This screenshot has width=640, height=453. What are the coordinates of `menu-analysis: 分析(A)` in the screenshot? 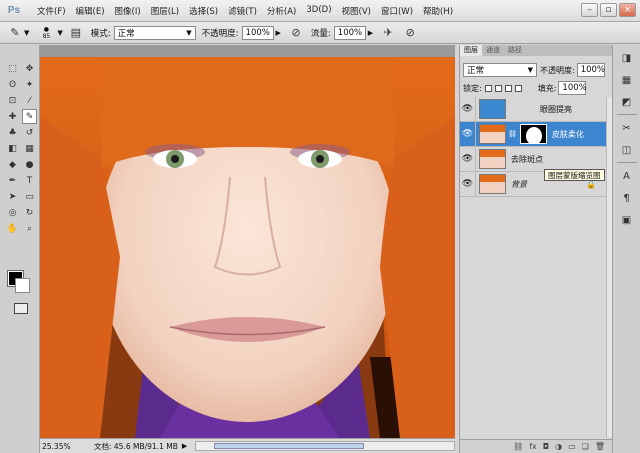 It's located at (281, 11).